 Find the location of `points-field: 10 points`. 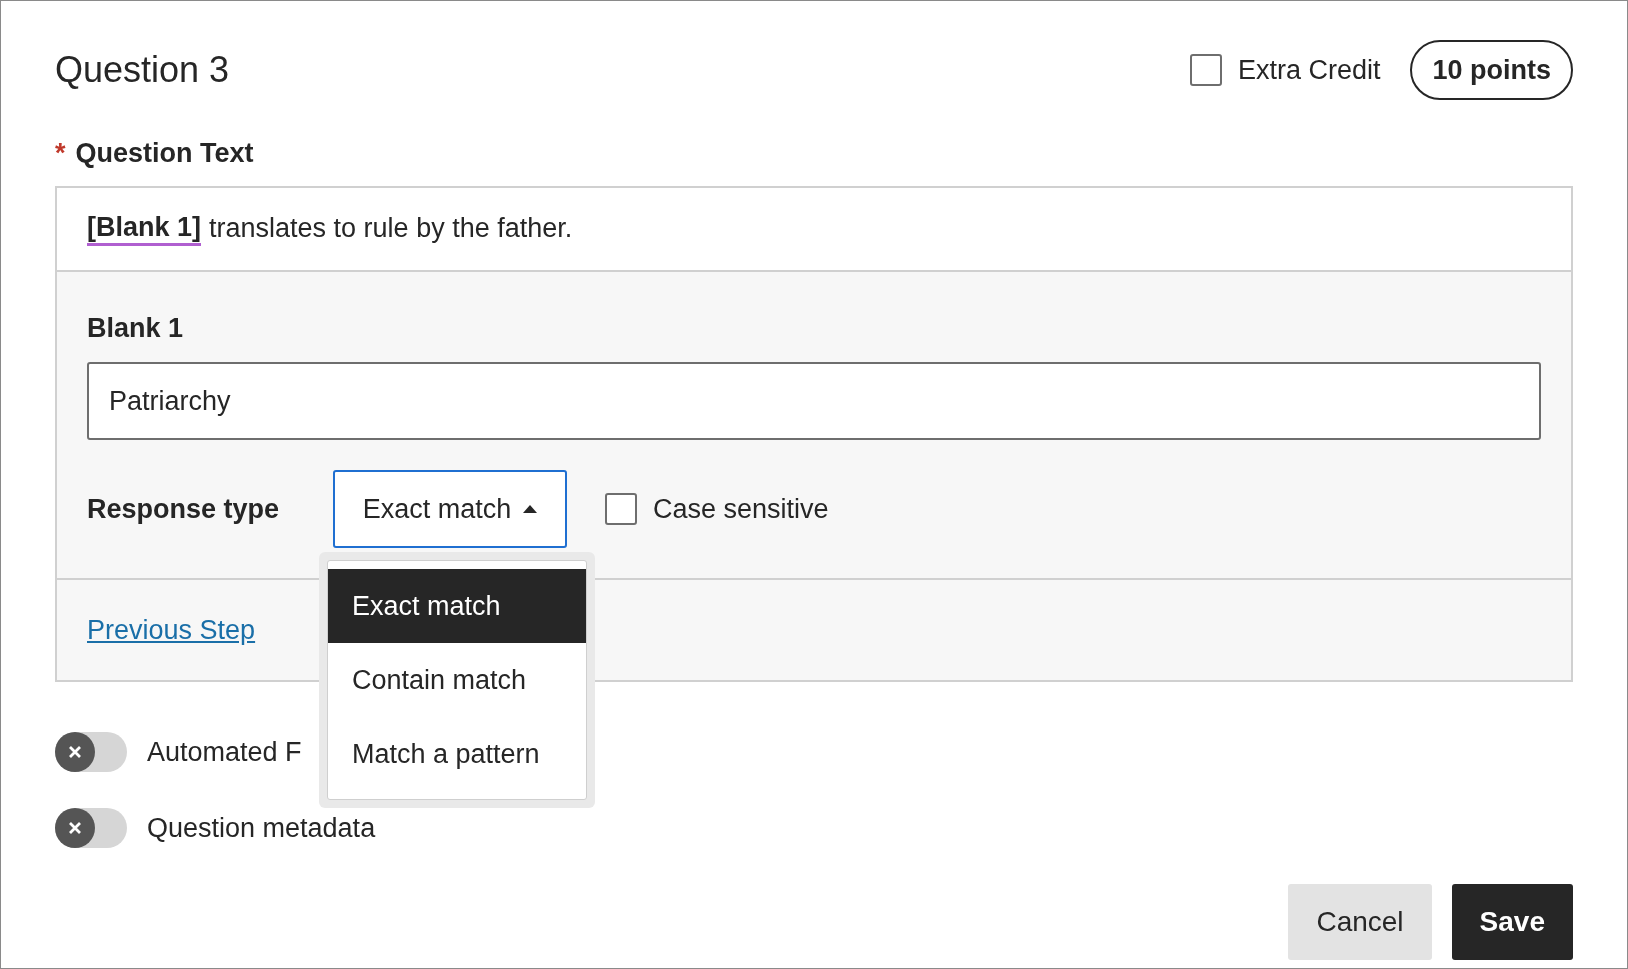

points-field: 10 points is located at coordinates (1491, 70).